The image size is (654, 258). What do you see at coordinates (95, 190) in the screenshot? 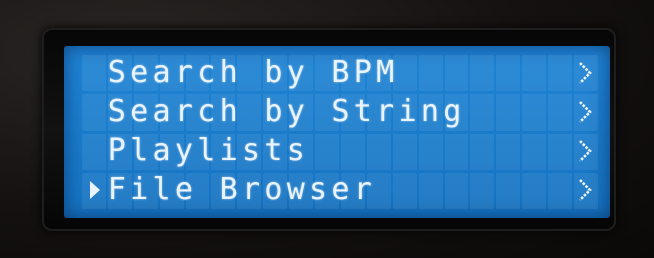
I see `triangle-right-icon` at bounding box center [95, 190].